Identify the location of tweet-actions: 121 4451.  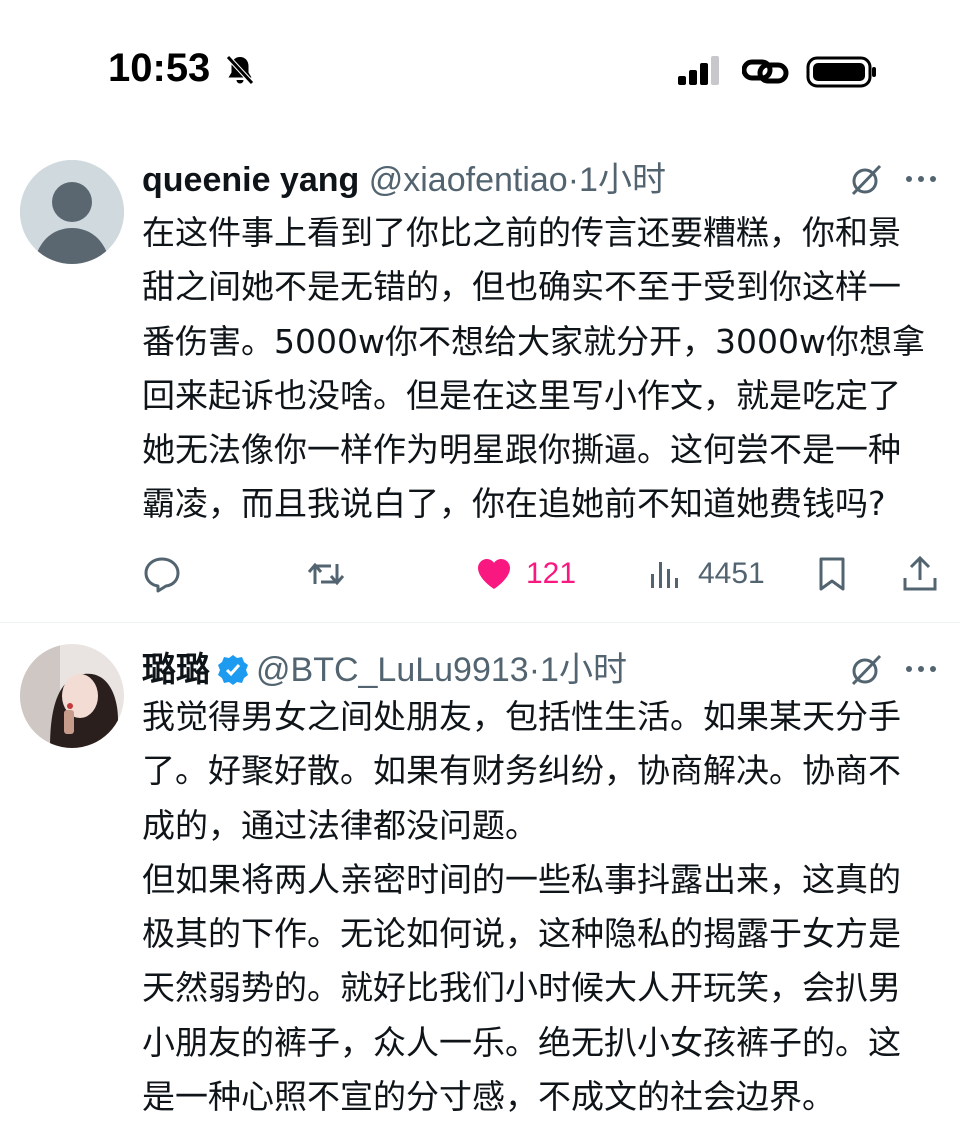
(542, 576).